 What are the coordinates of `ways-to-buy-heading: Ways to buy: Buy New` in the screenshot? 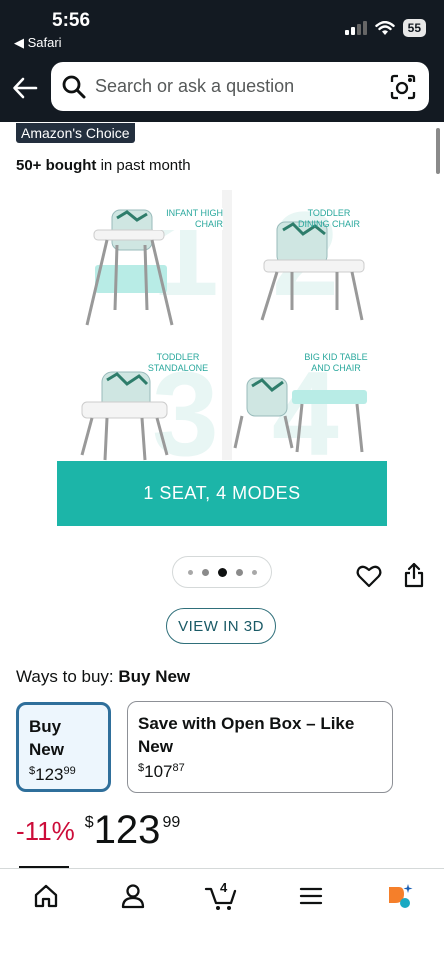 It's located at (103, 677).